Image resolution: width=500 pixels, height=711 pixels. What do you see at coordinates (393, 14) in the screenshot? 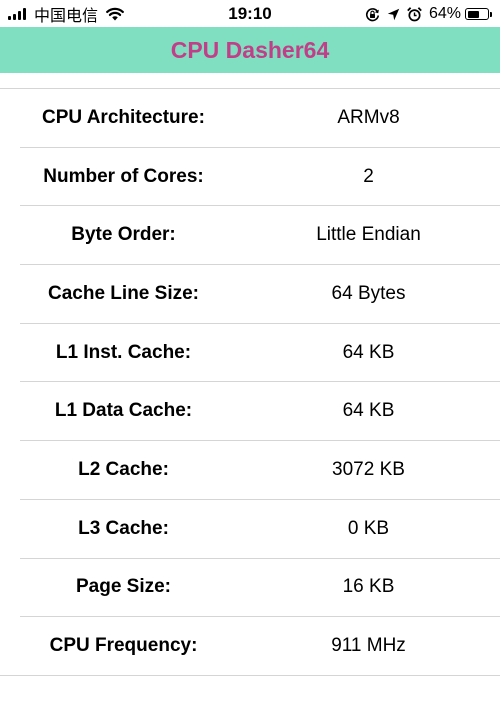
I see `location-icon` at bounding box center [393, 14].